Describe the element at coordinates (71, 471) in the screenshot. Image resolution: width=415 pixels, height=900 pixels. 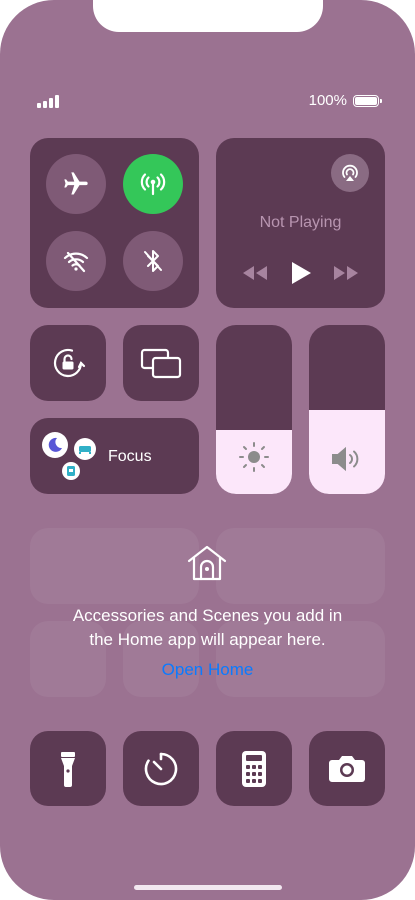
I see `badge-icon` at that location.